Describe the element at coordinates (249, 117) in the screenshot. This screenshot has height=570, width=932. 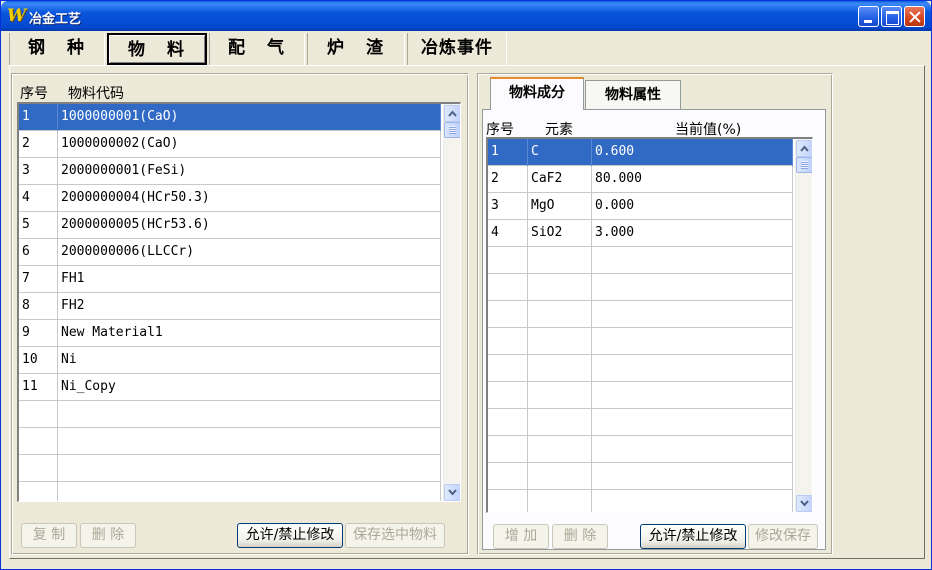
I see `material-code-cell: 1000000001(CaO)` at that location.